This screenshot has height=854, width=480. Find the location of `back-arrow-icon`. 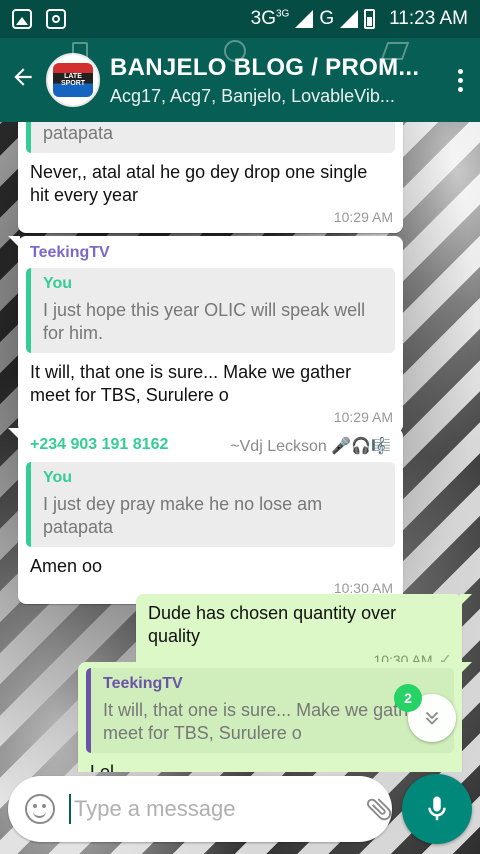

back-arrow-icon is located at coordinates (23, 80).